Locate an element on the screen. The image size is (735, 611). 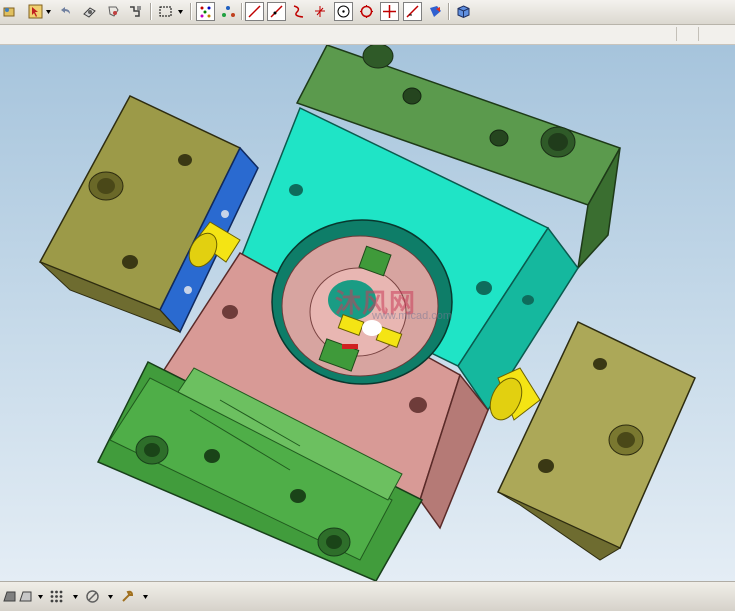
diagonal-line-icon is located at coordinates (412, 11).